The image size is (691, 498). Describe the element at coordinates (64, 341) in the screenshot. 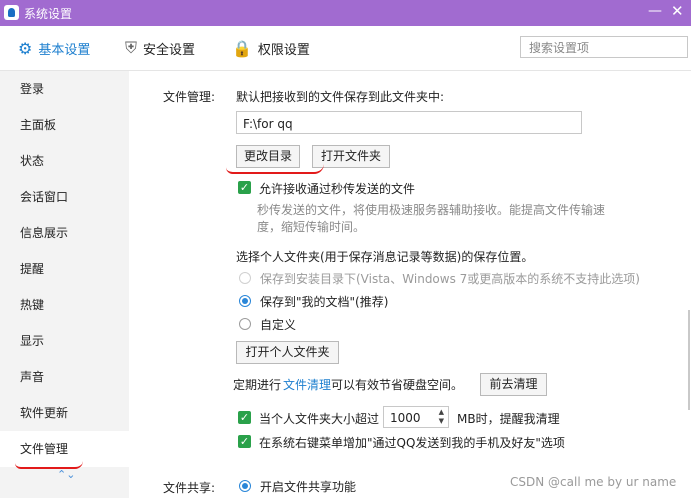

I see `sidebar-item-display: 显示` at that location.